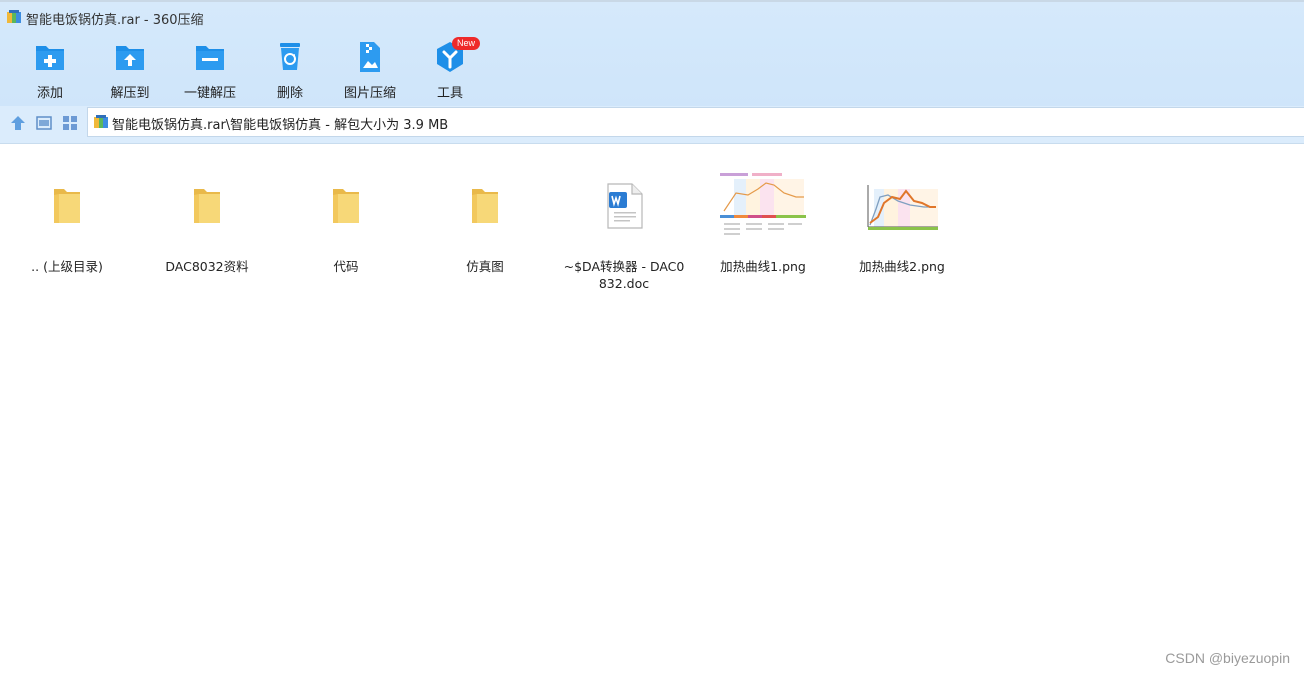  Describe the element at coordinates (70, 123) in the screenshot. I see `thumbnail-view-icon` at that location.